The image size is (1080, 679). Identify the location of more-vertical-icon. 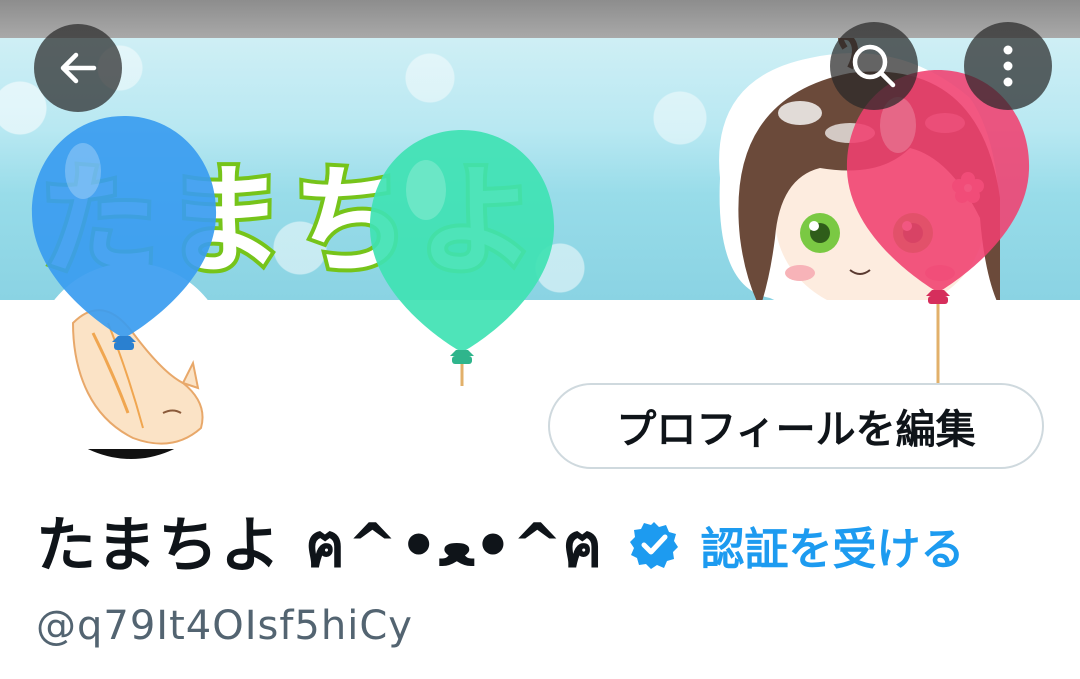
(1008, 66).